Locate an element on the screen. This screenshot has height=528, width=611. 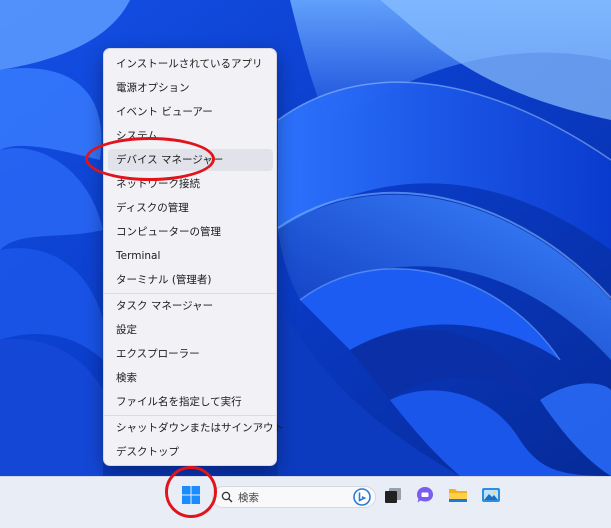
menu-item-disk-management: ディスクの管理 is located at coordinates (190, 208).